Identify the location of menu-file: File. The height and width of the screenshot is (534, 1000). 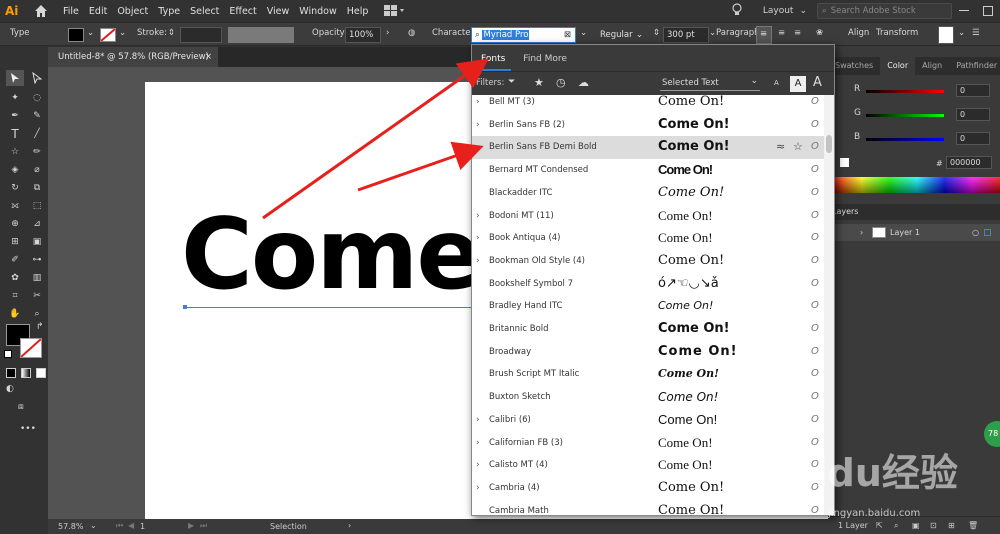
(71, 11).